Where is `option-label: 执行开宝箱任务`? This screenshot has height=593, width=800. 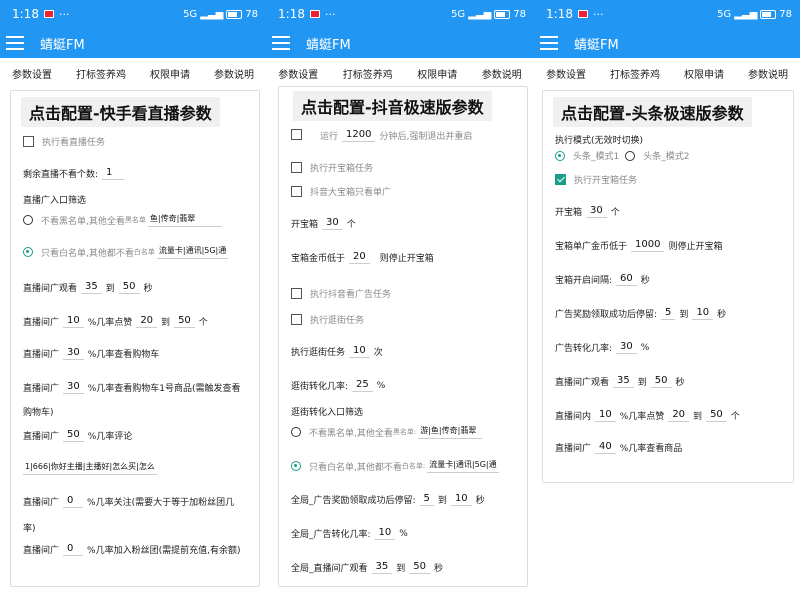
option-label: 执行开宝箱任务 is located at coordinates (342, 169).